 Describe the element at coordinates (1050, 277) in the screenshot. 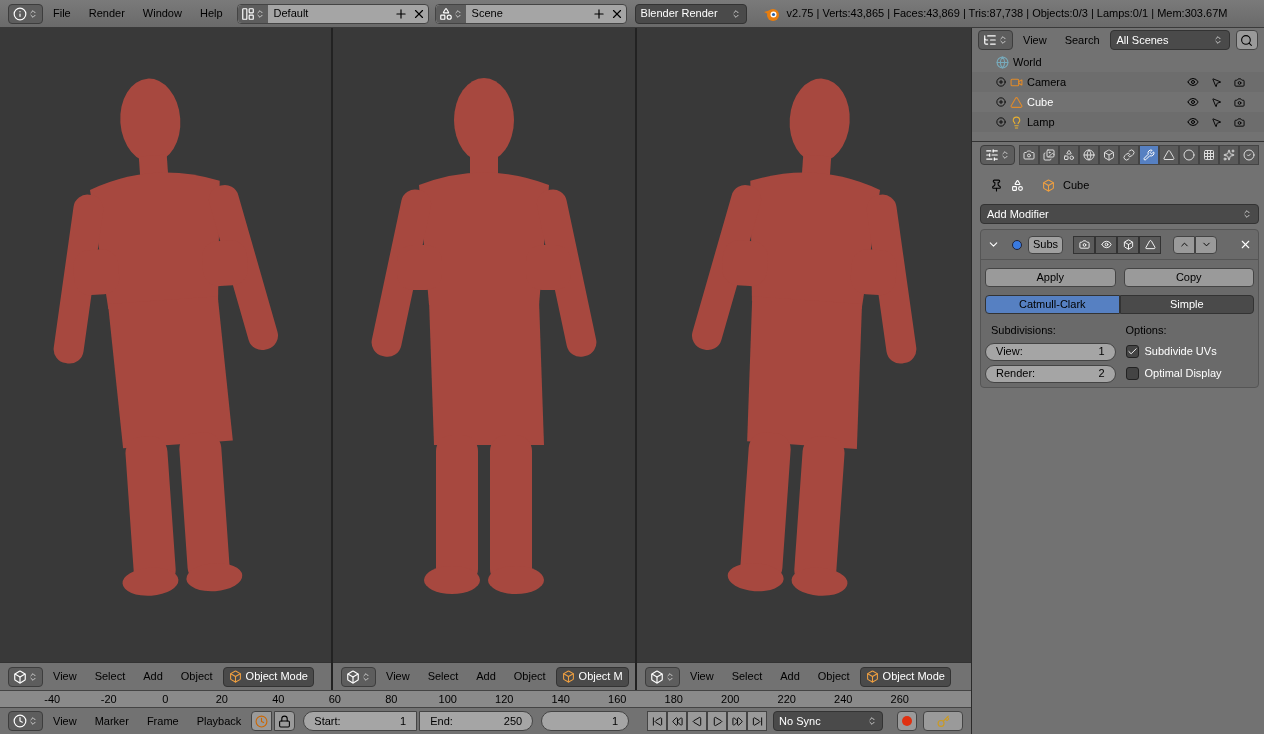

I see `apply-button: Apply` at that location.